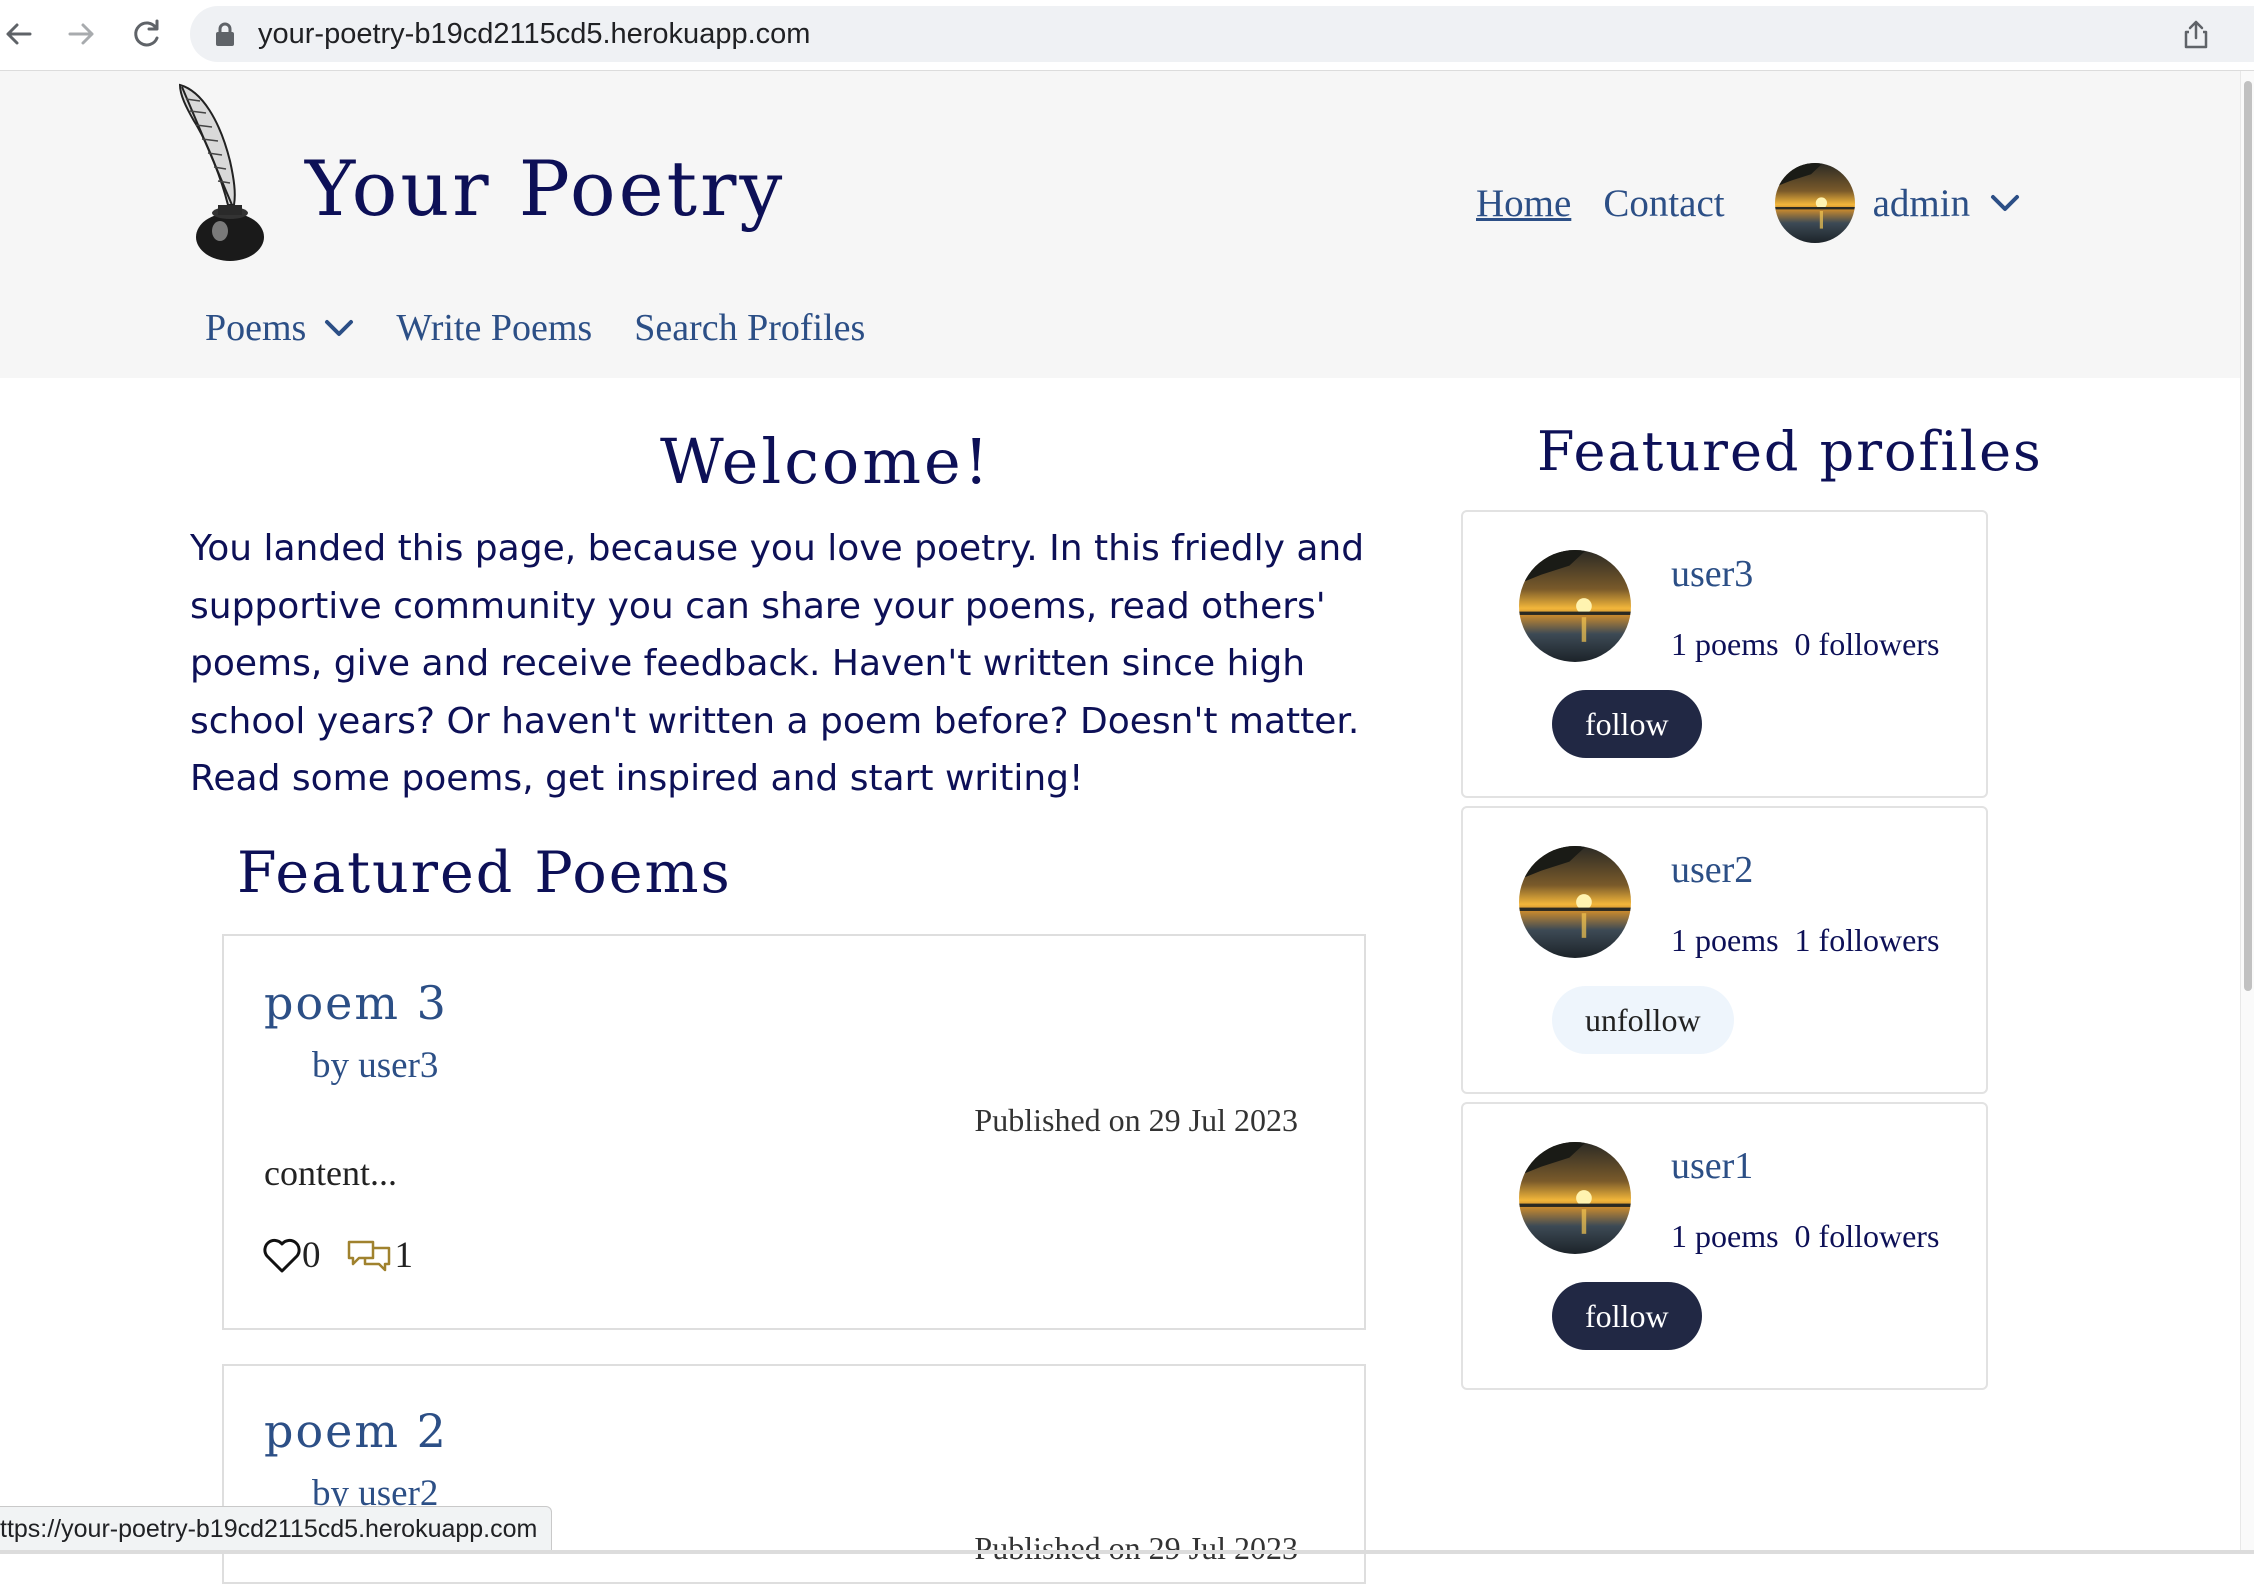  I want to click on nav-poems-dropdown: Poems, so click(279, 328).